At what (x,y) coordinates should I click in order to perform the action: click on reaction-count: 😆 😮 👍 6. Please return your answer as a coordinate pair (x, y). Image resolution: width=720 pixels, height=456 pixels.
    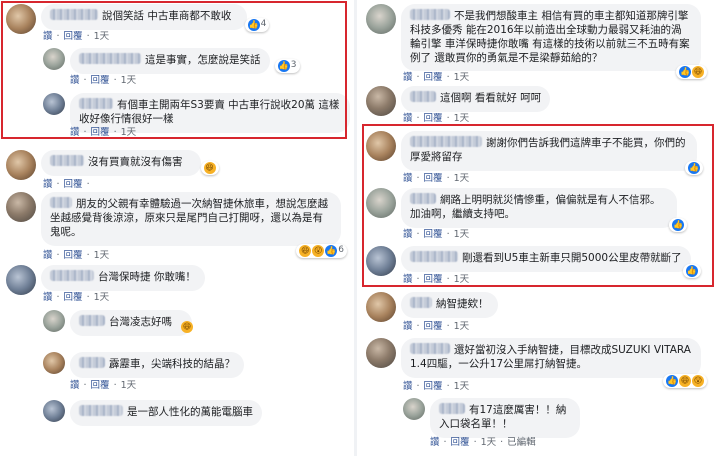
    Looking at the image, I should click on (321, 250).